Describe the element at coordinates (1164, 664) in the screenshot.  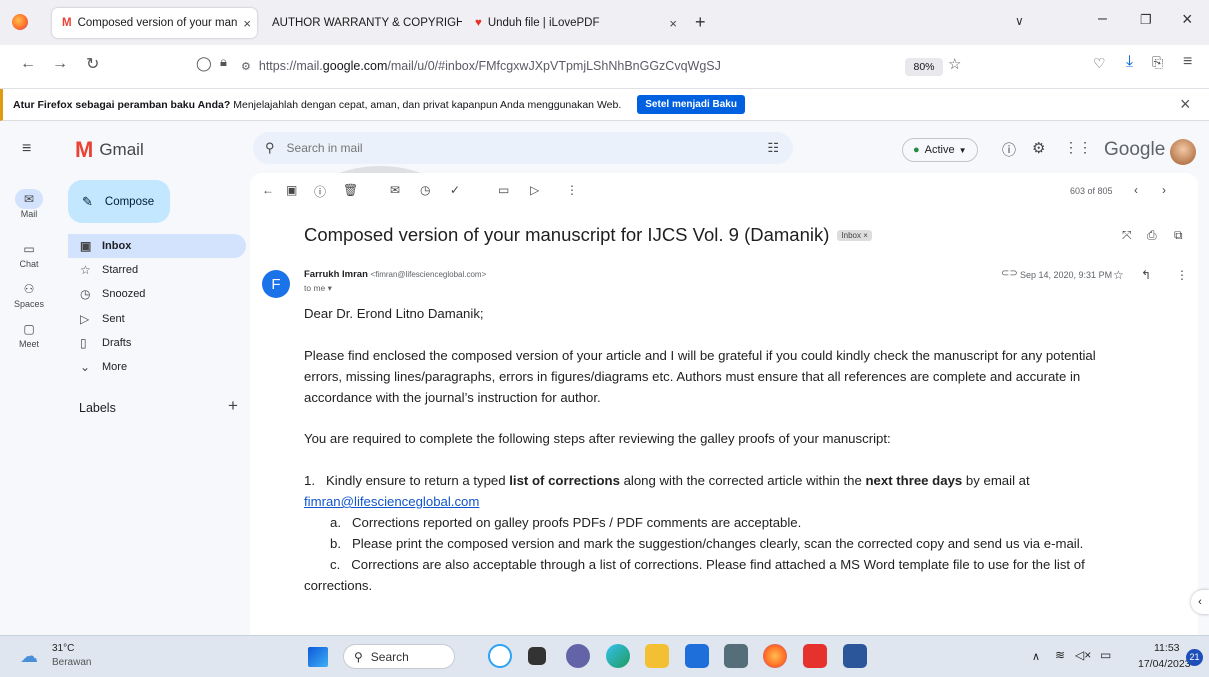
I see `clock-date: 17/04/2023` at that location.